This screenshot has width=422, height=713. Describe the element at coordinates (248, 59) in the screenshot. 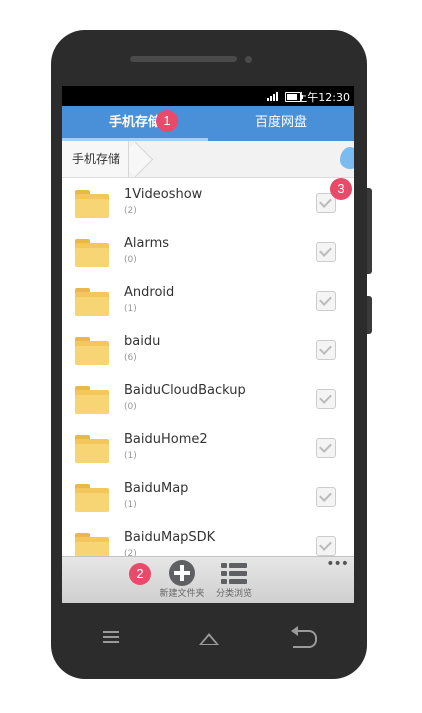

I see `front-camera` at that location.